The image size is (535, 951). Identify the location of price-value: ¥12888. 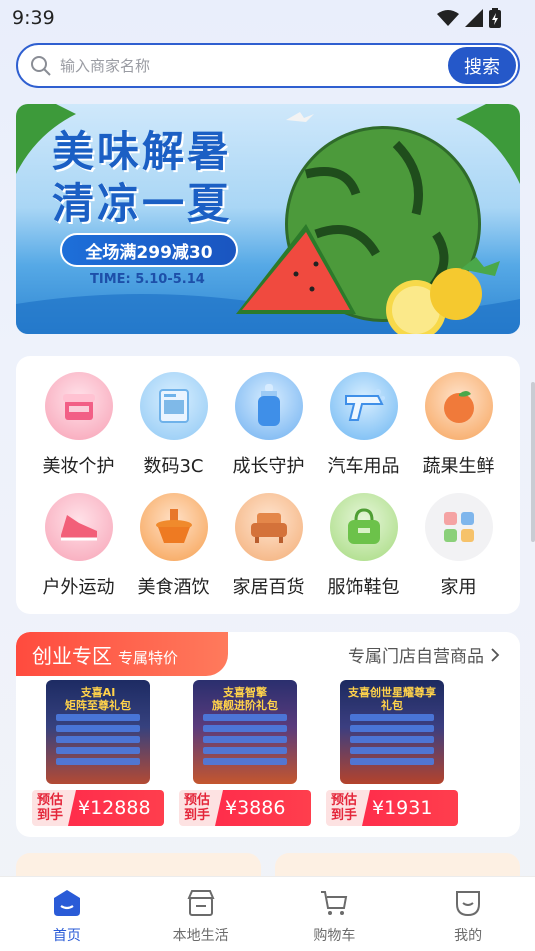
(116, 808).